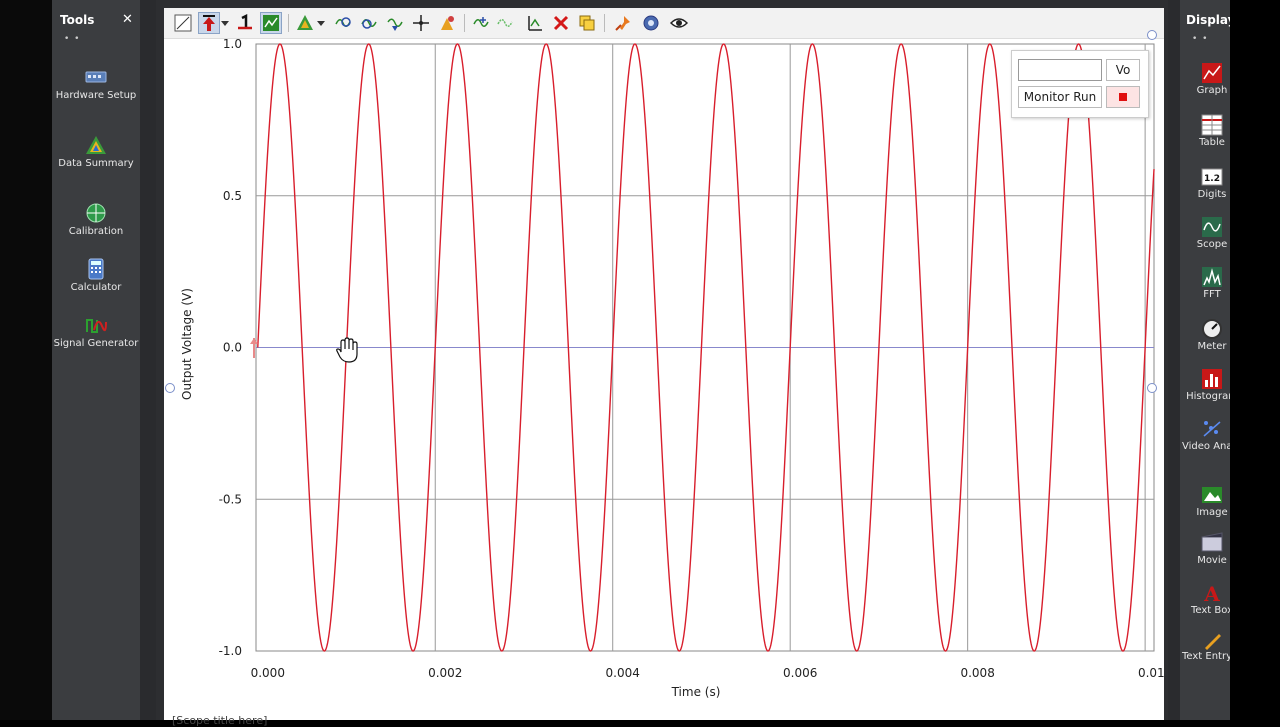 The width and height of the screenshot is (1280, 727). I want to click on tools-panel-grip: • •, so click(72, 39).